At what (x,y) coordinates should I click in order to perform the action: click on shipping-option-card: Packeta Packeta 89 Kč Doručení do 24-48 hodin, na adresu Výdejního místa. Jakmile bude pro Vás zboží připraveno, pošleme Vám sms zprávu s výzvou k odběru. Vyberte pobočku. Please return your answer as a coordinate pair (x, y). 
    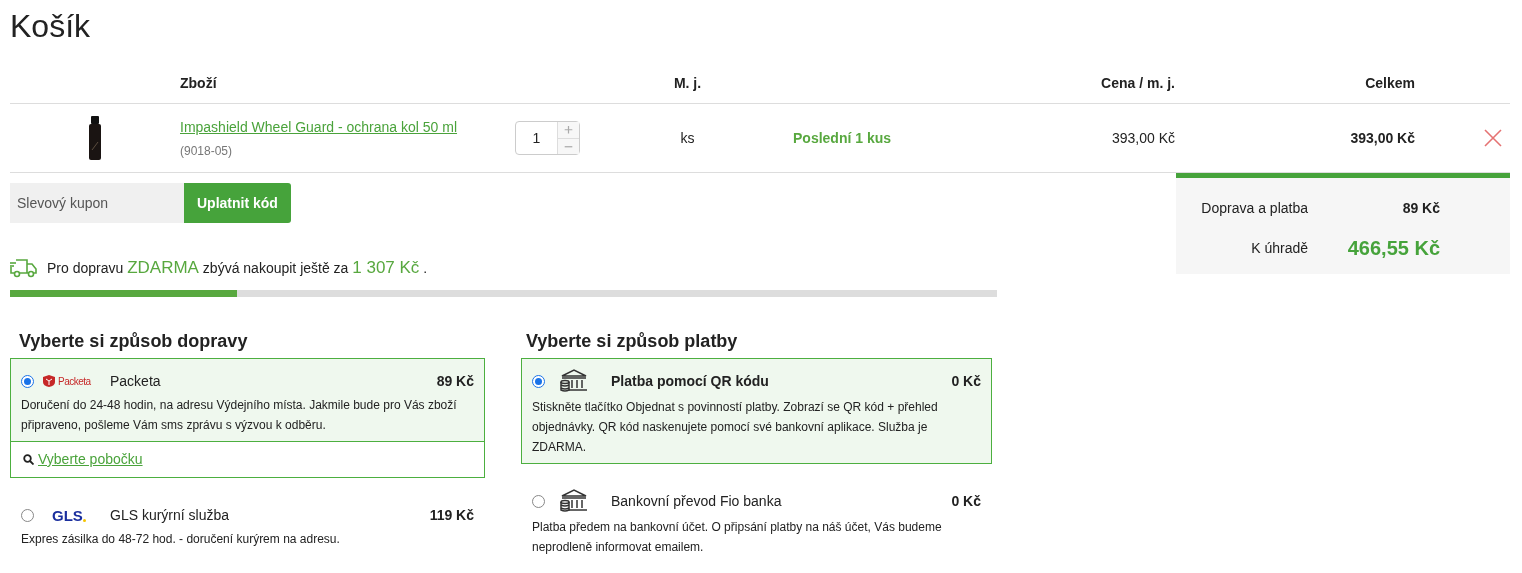
    Looking at the image, I should click on (247, 418).